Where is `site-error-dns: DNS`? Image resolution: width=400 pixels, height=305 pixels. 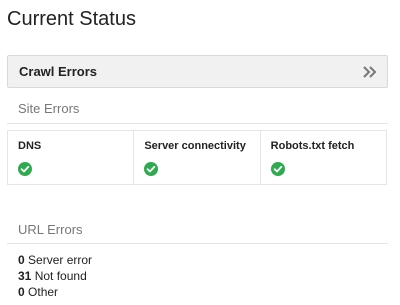 site-error-dns: DNS is located at coordinates (71, 157).